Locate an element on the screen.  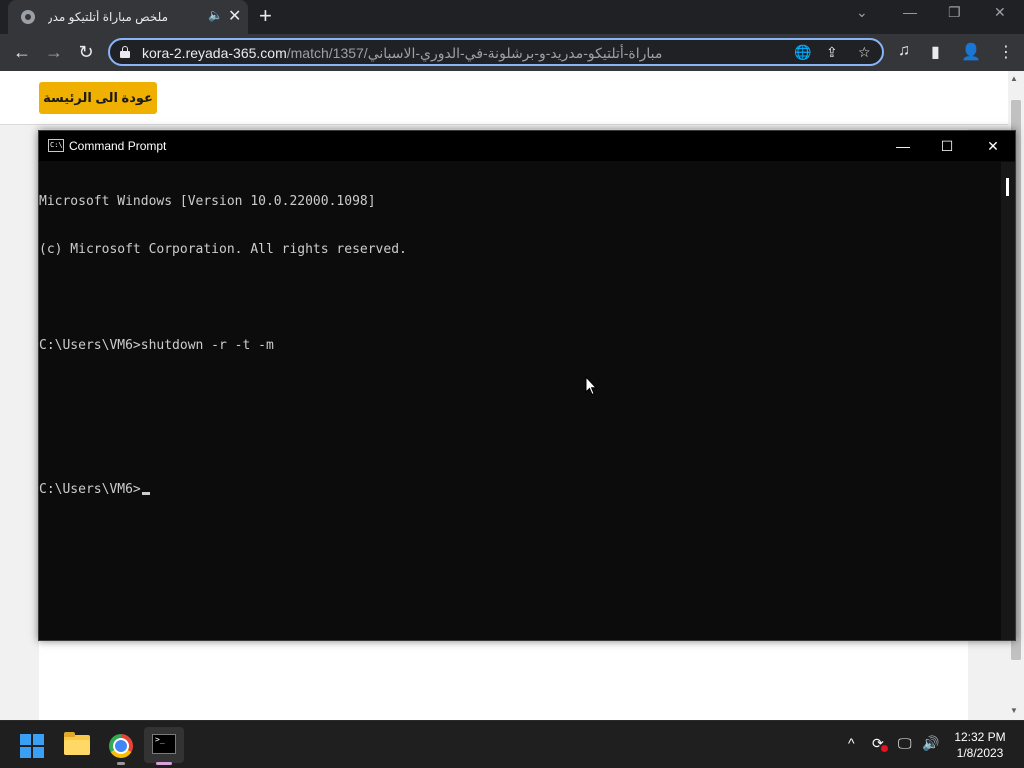
console-prompt: C:\Users\VM6> is located at coordinates (90, 489).